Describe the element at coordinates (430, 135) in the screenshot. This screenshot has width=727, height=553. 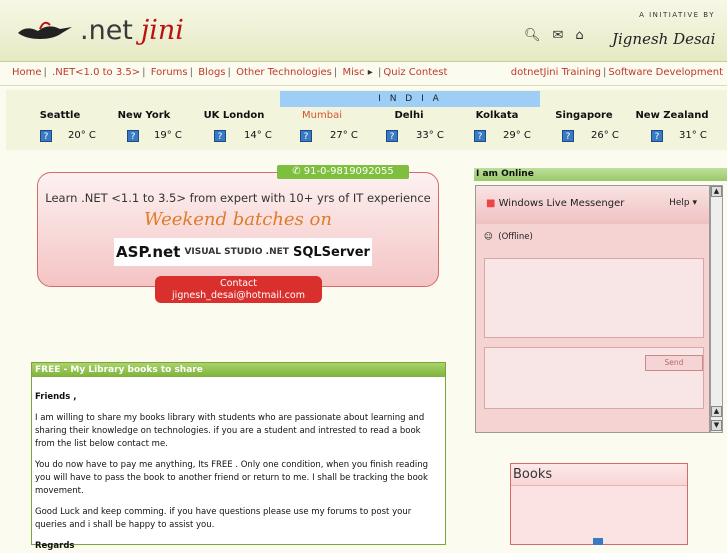
I see `temp-delhi: 33° C` at that location.